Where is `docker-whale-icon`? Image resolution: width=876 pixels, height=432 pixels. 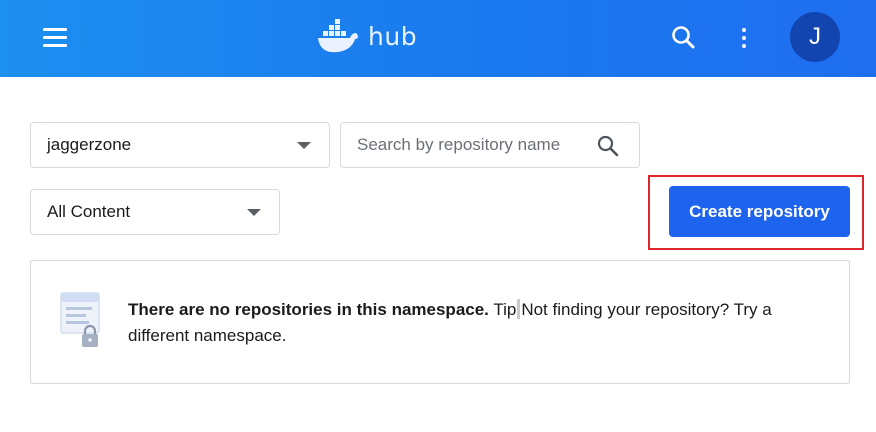
docker-whale-icon is located at coordinates (338, 36).